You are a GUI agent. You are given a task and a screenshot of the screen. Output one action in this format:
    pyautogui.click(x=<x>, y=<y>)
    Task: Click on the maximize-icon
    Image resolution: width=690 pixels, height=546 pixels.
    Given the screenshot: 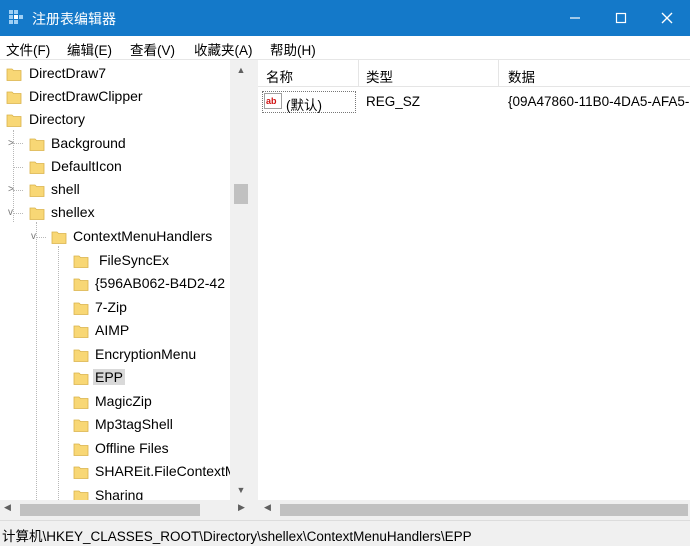 What is the action you would take?
    pyautogui.click(x=621, y=18)
    